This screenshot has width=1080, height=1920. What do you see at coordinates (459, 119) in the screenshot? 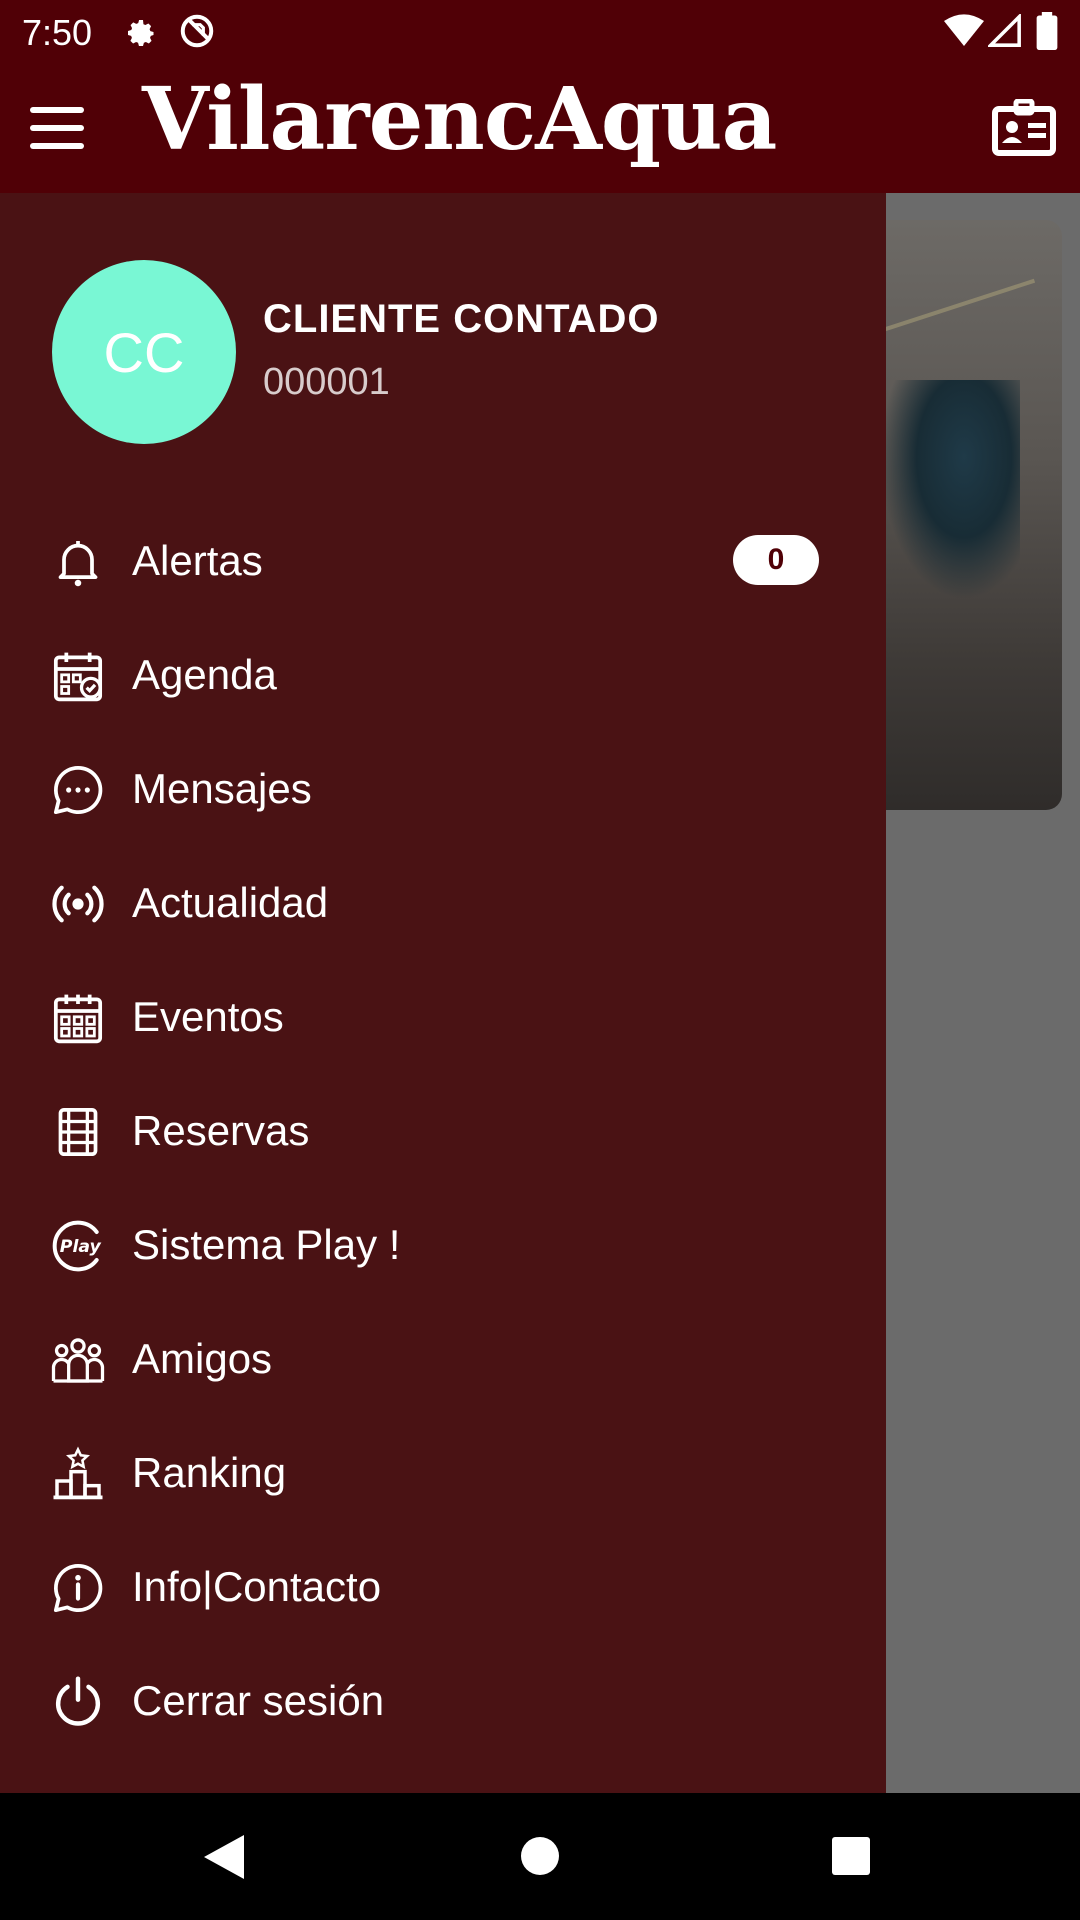
I see `app-logo: VilarencAqua` at bounding box center [459, 119].